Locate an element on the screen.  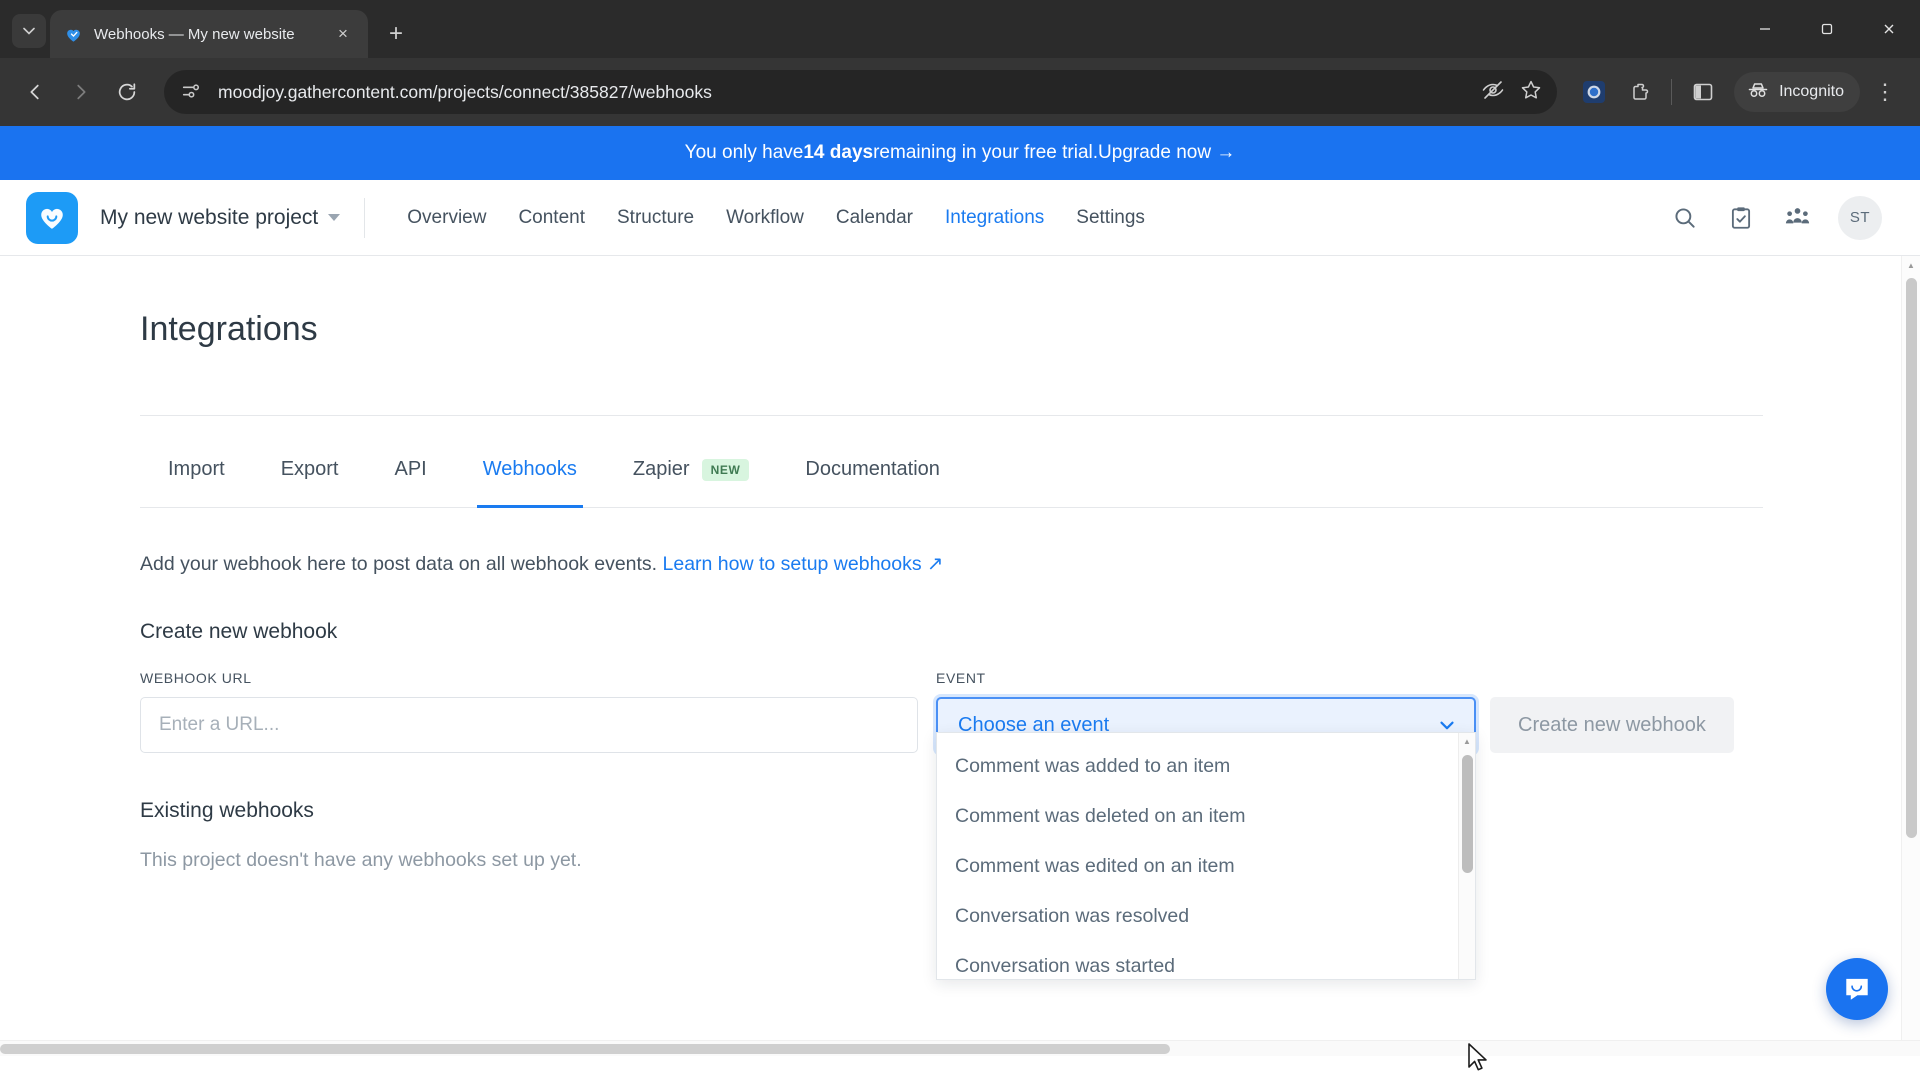
header-actions: ST is located at coordinates (1782, 217).